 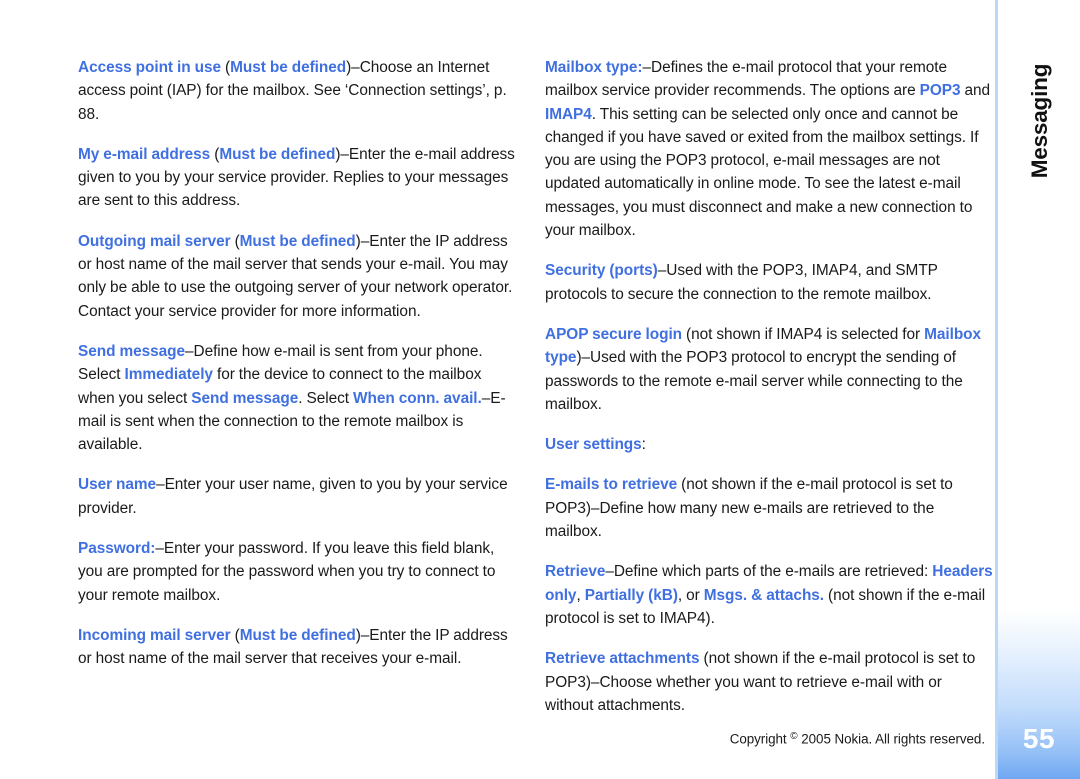 What do you see at coordinates (769, 444) in the screenshot?
I see `paragraph-user-settings: User settings:` at bounding box center [769, 444].